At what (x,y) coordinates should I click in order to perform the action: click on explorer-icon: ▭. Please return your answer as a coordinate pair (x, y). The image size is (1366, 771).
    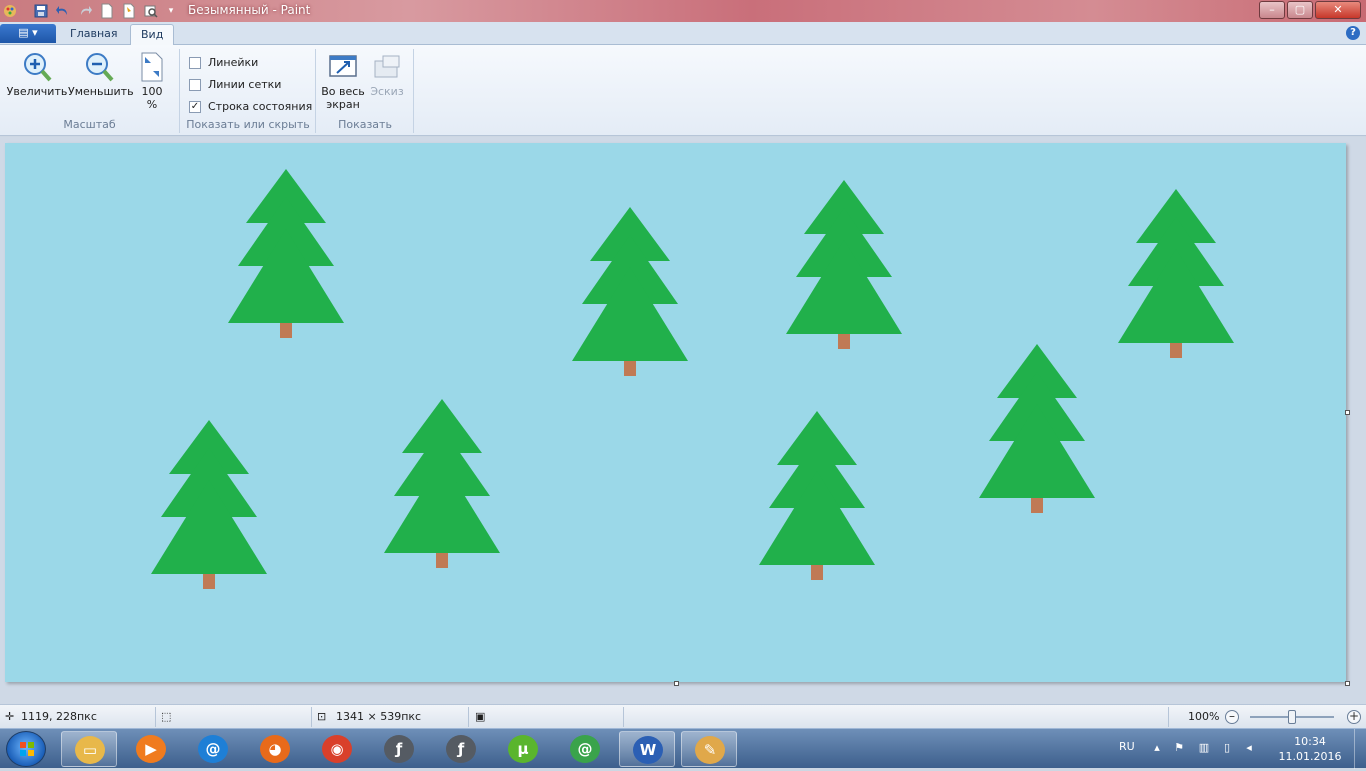
    Looking at the image, I should click on (90, 750).